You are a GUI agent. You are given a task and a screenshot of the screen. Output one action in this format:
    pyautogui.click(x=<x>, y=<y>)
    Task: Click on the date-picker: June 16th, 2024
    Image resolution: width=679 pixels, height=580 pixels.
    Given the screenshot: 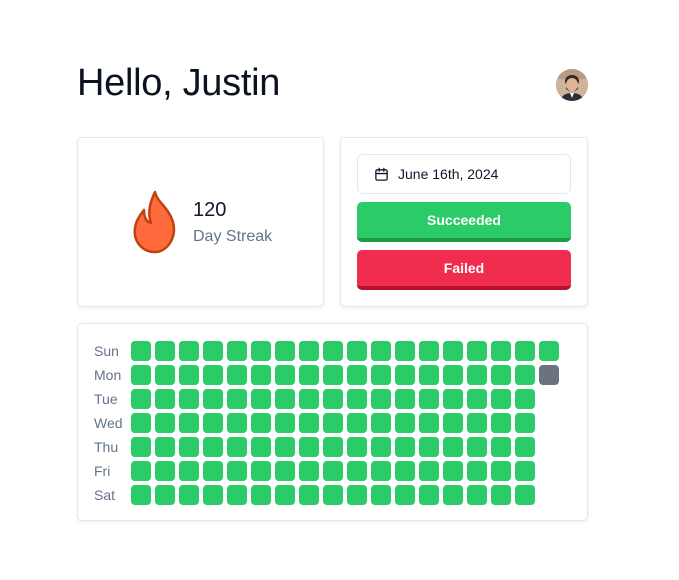 What is the action you would take?
    pyautogui.click(x=464, y=174)
    